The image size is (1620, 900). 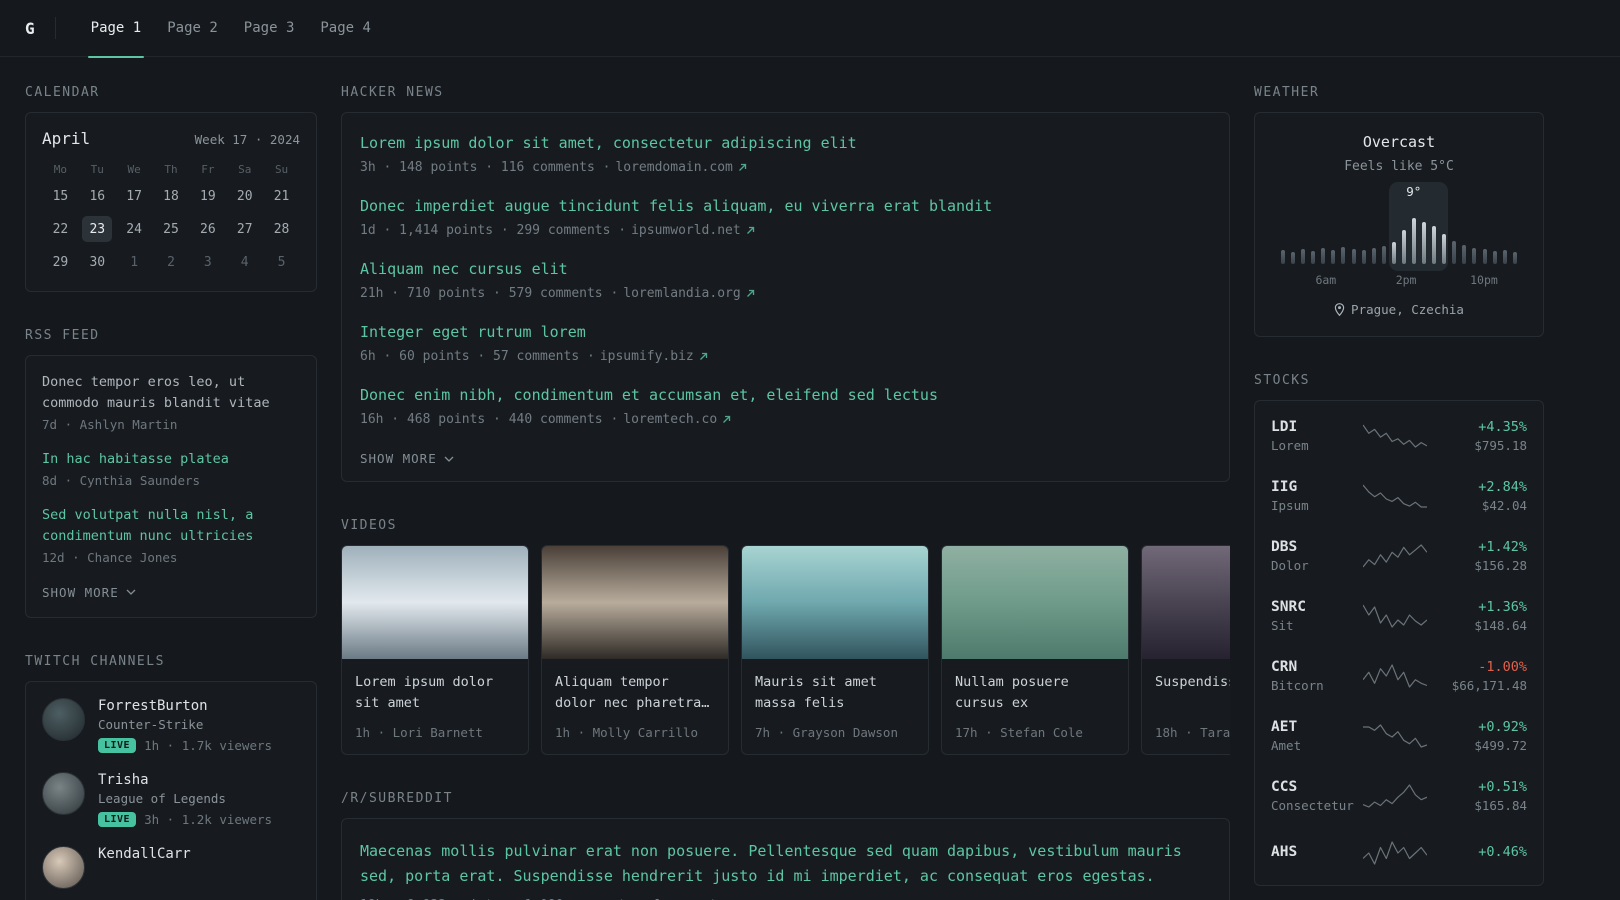 I want to click on stock-row: IIG Ipsum +2.84% $42.04, so click(x=1399, y=496).